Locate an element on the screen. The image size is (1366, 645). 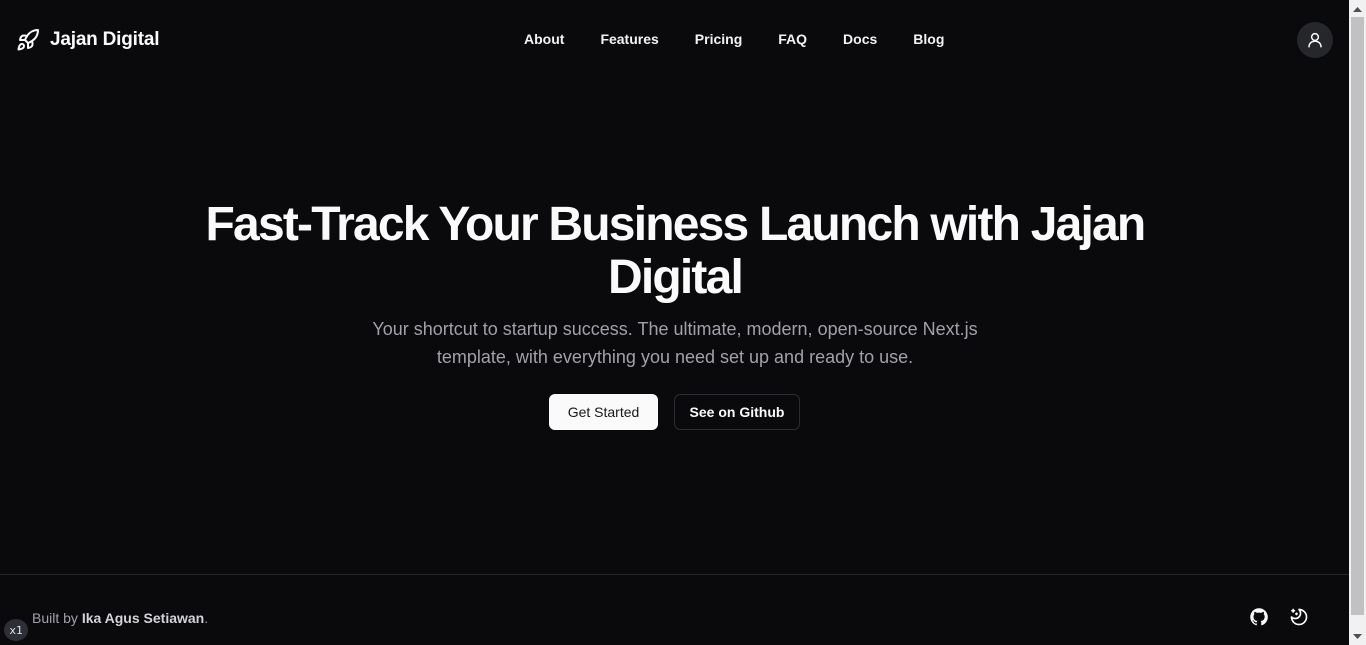
scroll-up-arrow-icon is located at coordinates (1357, 8).